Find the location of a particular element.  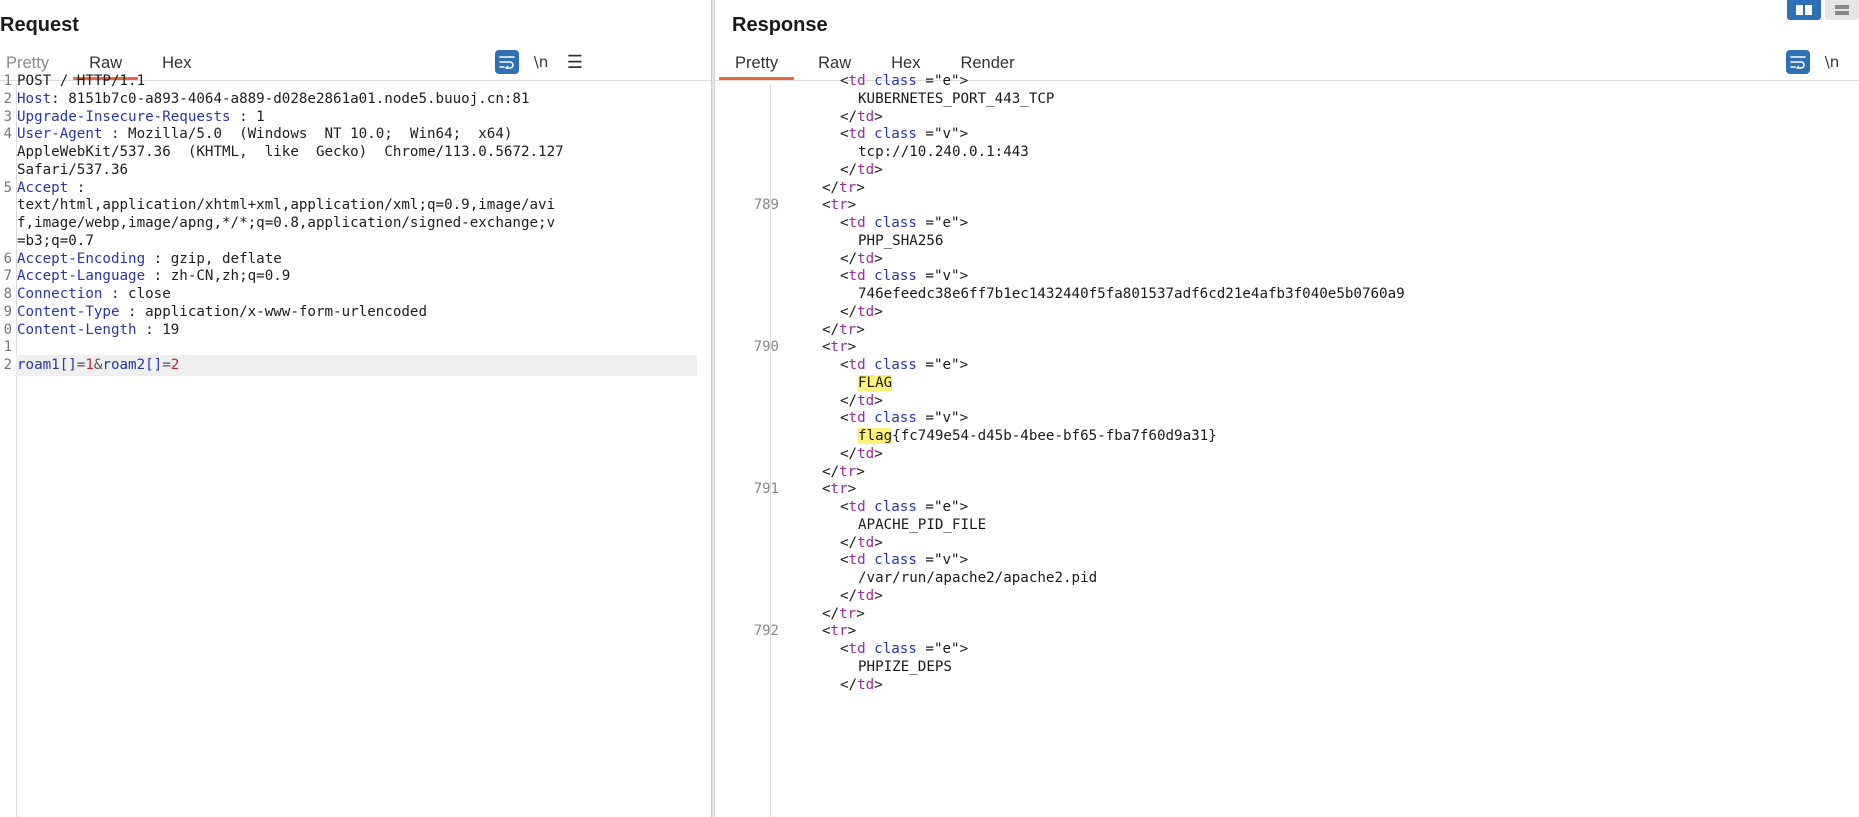

code-token: : zh-CN,zh;q=0.9 is located at coordinates (218, 276).